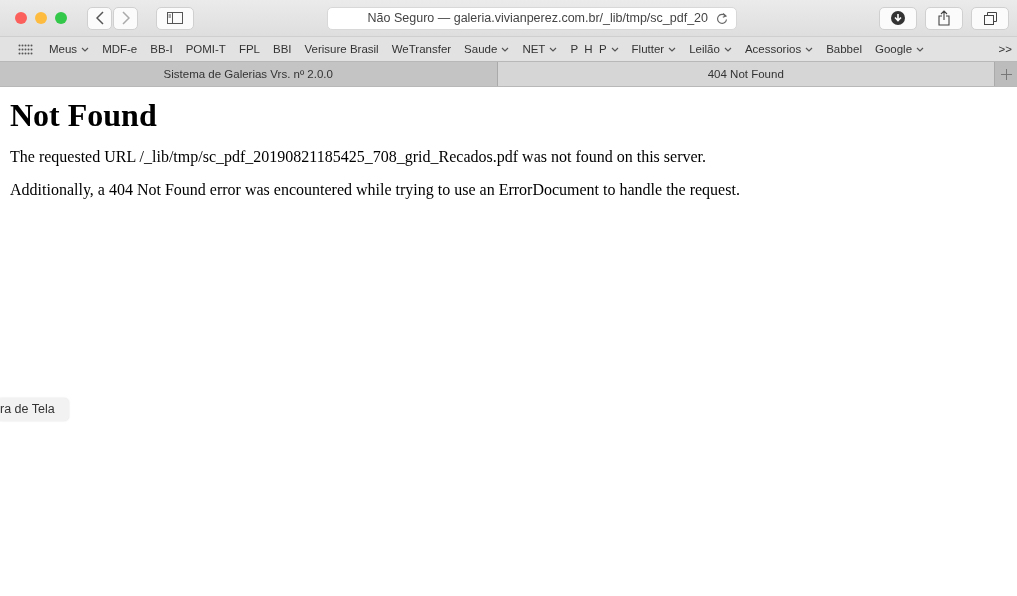 The height and width of the screenshot is (596, 1017). I want to click on browser-tab: 404 Not Found, so click(746, 74).